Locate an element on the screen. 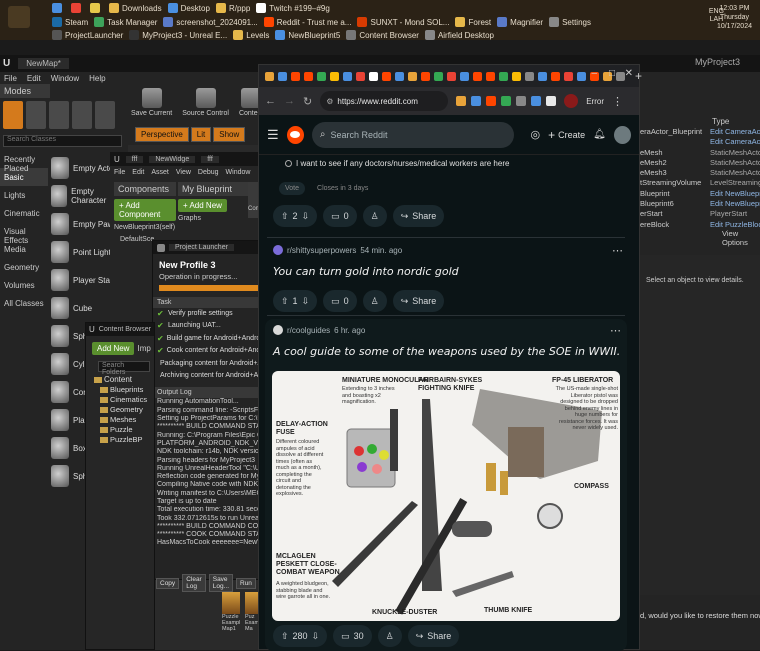 The height and width of the screenshot is (651, 760). category-item: Volumes is located at coordinates (24, 285).